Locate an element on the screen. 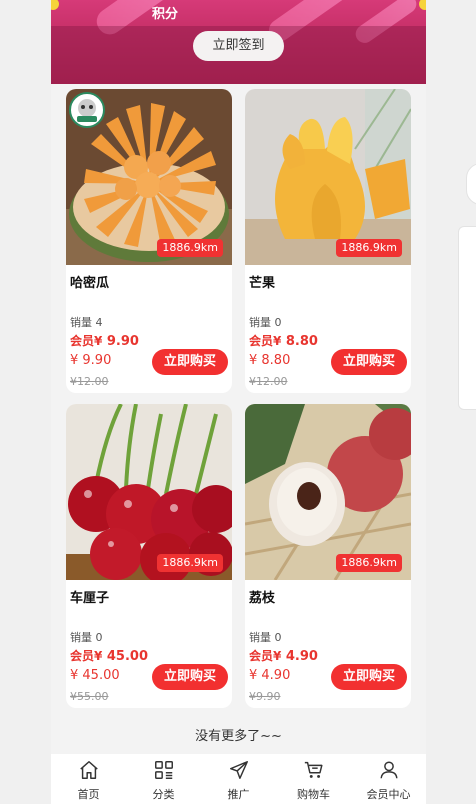  tab-home: 首页 is located at coordinates (88, 779).